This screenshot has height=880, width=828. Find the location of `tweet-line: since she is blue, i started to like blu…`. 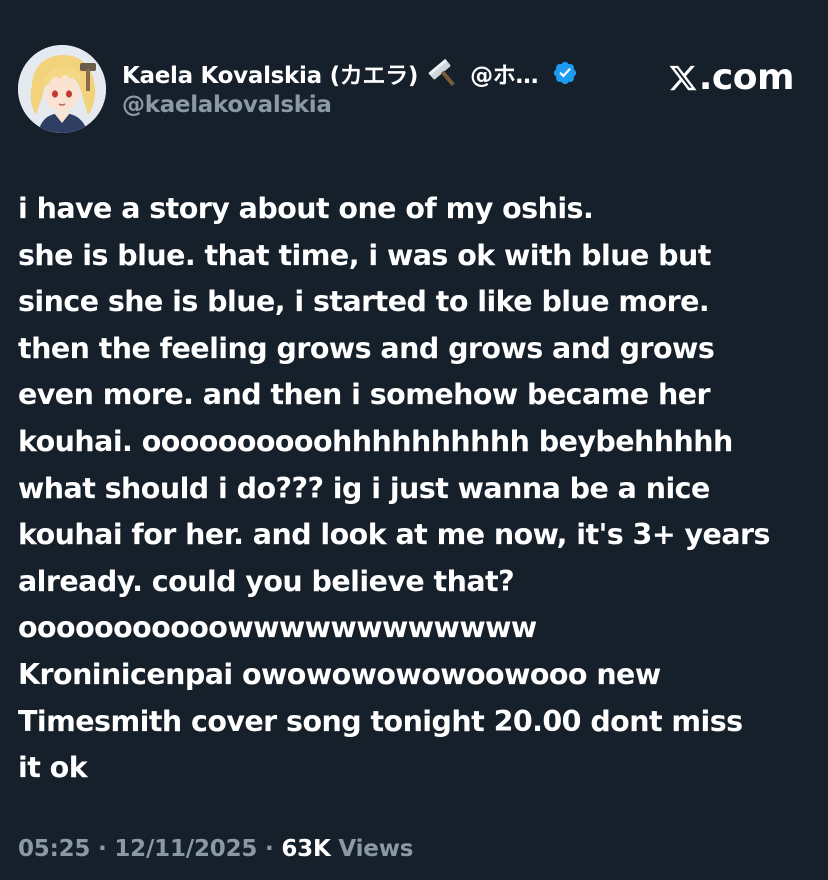

tweet-line: since she is blue, i started to like blu… is located at coordinates (364, 302).